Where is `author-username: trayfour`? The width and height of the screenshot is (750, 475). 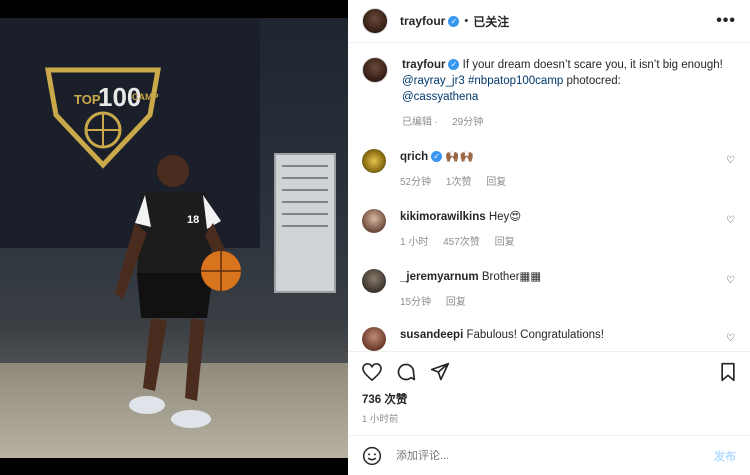 author-username: trayfour is located at coordinates (422, 21).